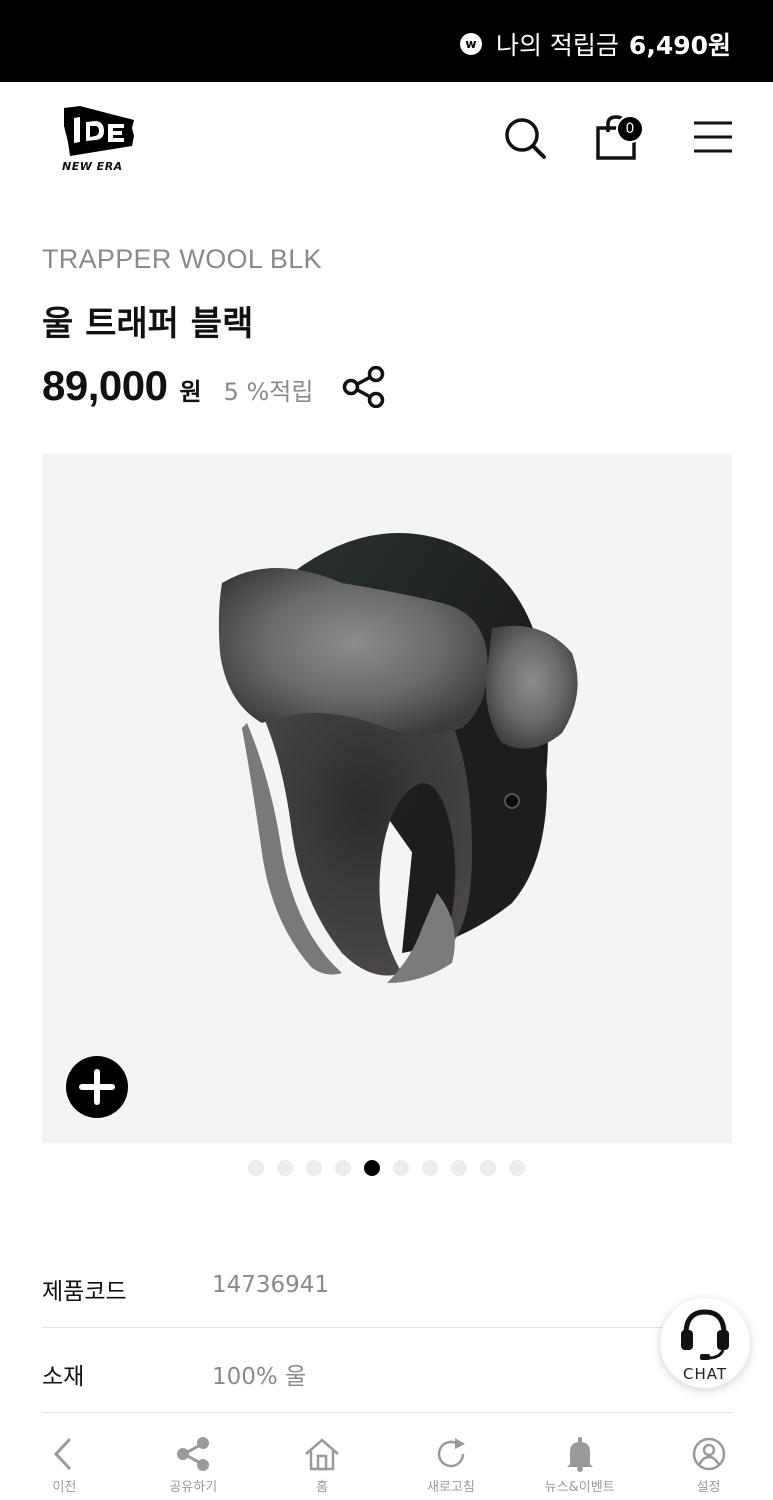 The height and width of the screenshot is (1500, 773). Describe the element at coordinates (387, 1286) in the screenshot. I see `detail-row-product-code: 제품코드 14736941` at that location.